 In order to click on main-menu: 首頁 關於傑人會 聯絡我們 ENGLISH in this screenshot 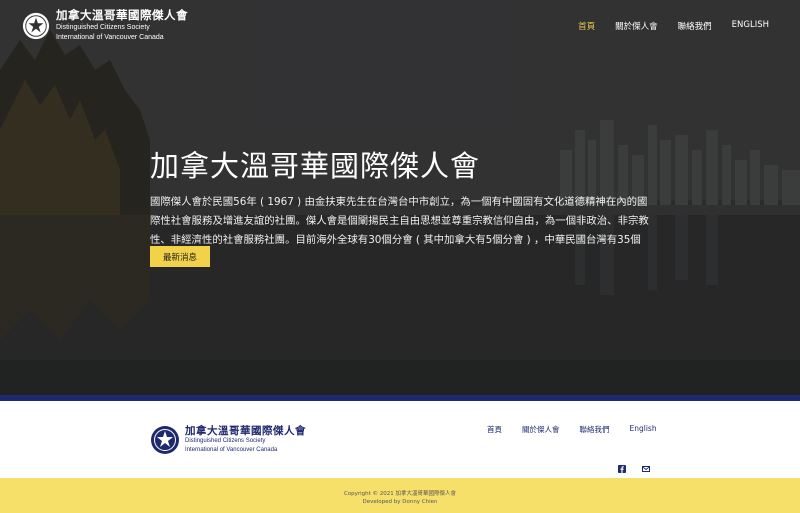, I will do `click(663, 26)`.